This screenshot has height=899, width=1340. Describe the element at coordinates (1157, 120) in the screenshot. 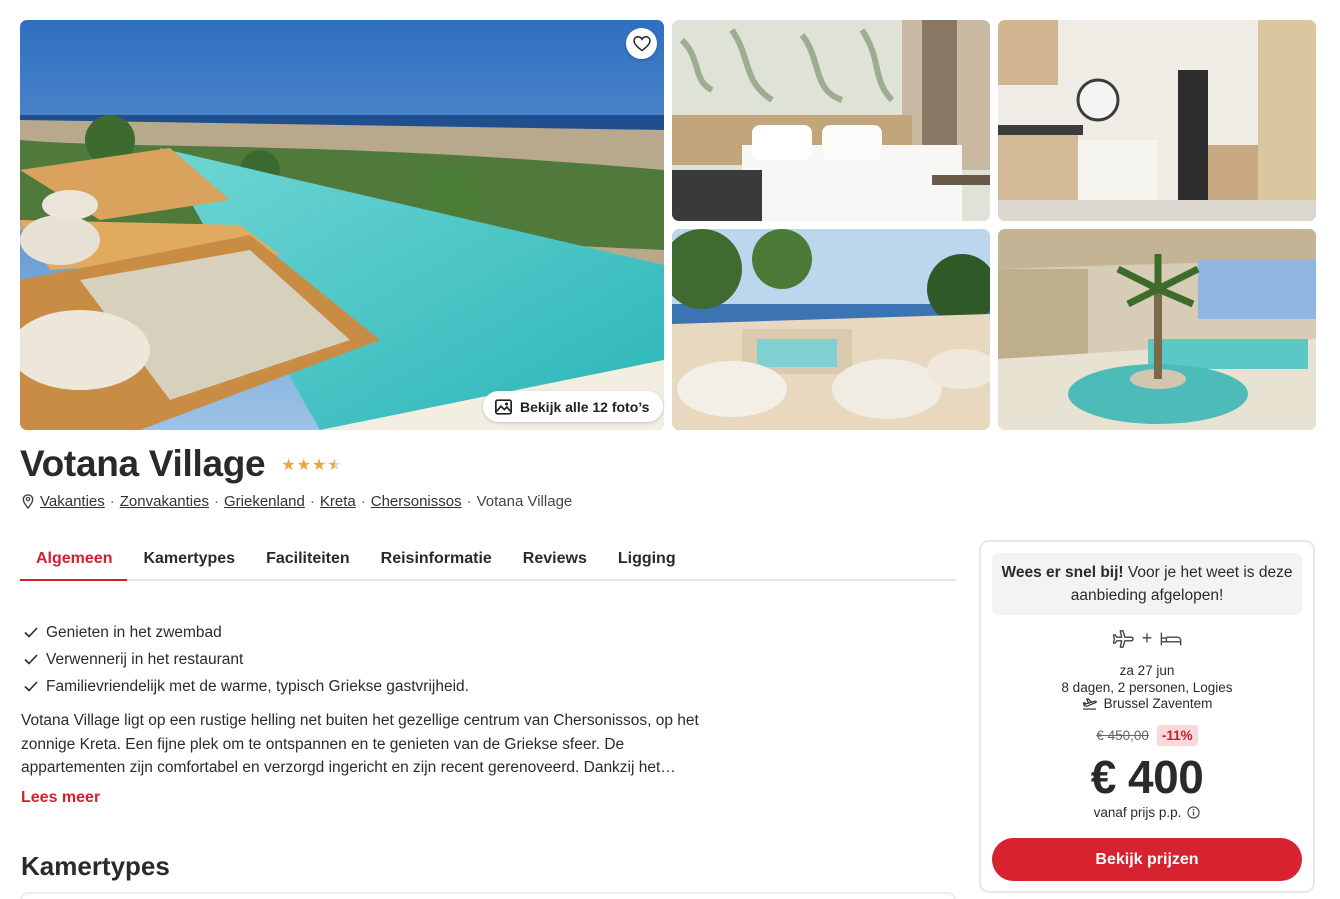

I see `photo-kitchen` at that location.